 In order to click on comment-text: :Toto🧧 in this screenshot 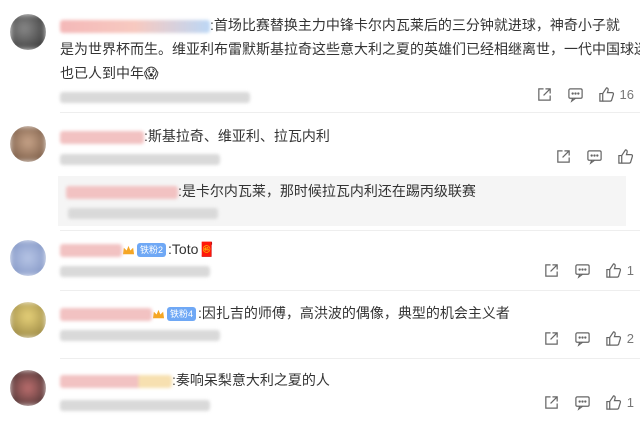, I will do `click(192, 249)`.